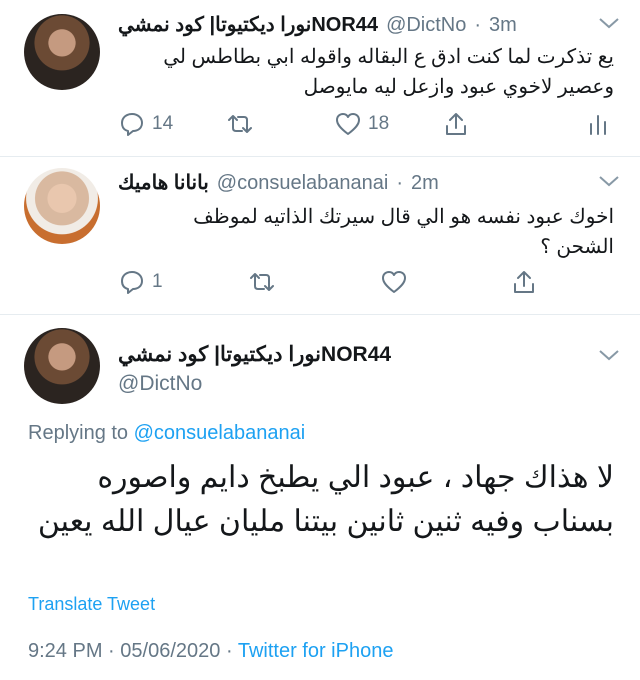  Describe the element at coordinates (303, 183) in the screenshot. I see `handle: @consuelabananai` at that location.